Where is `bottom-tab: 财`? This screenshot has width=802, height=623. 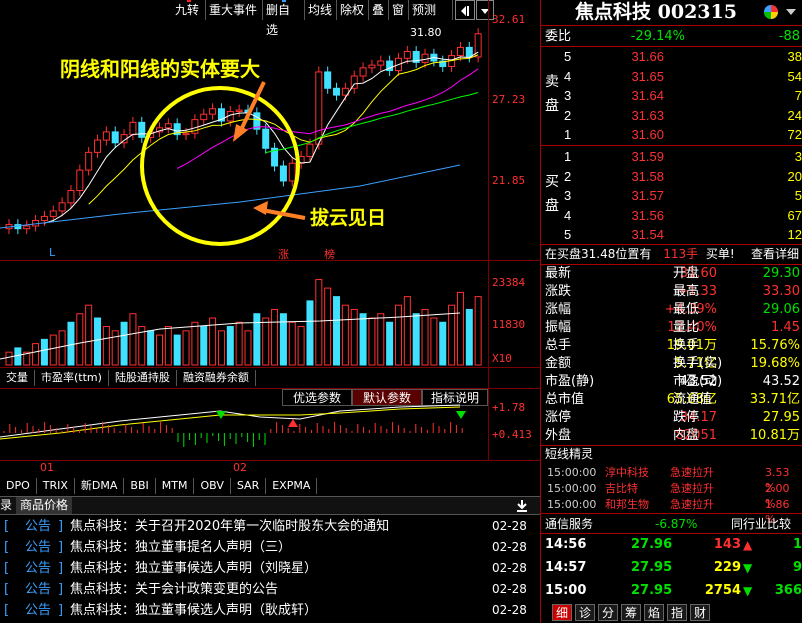
bottom-tab: 财 is located at coordinates (700, 612).